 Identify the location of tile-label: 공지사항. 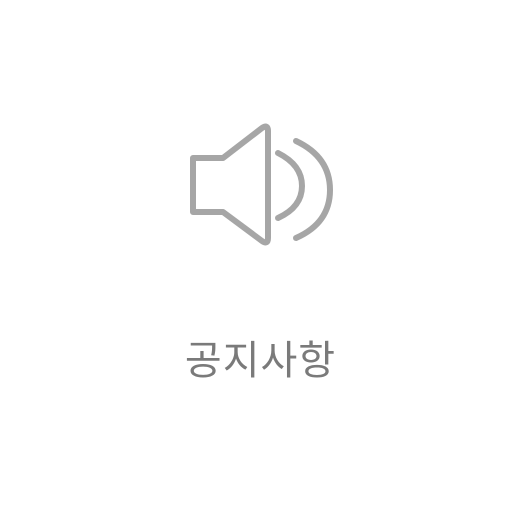
(260, 361).